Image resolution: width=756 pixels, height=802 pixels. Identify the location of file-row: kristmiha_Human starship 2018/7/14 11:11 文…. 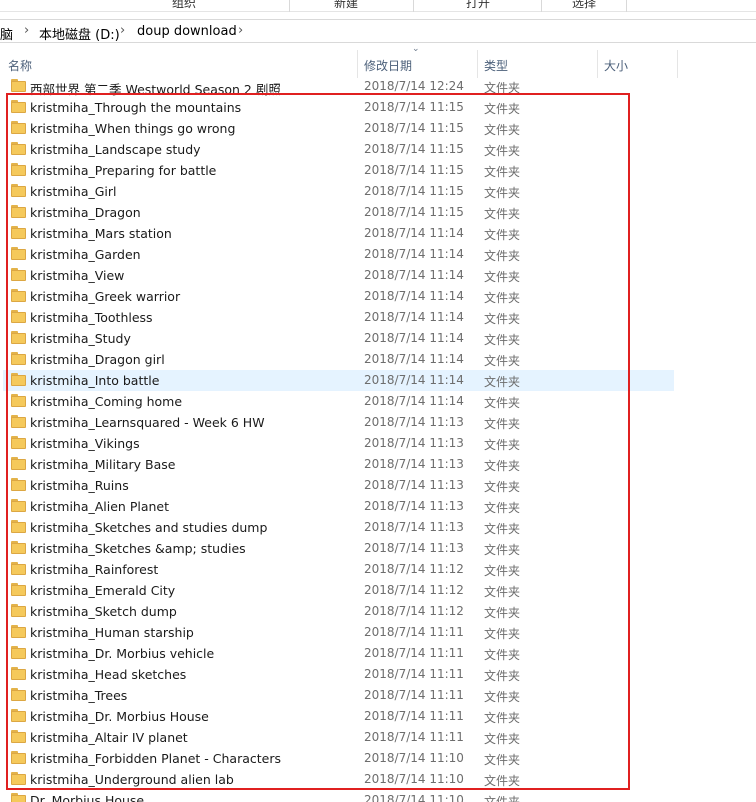
(338, 632).